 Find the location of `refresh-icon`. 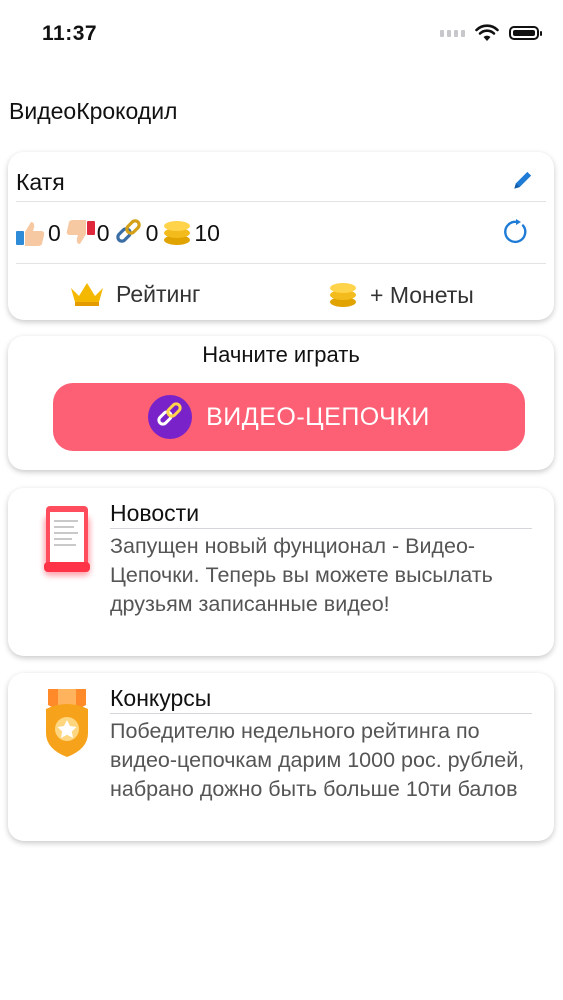

refresh-icon is located at coordinates (517, 232).